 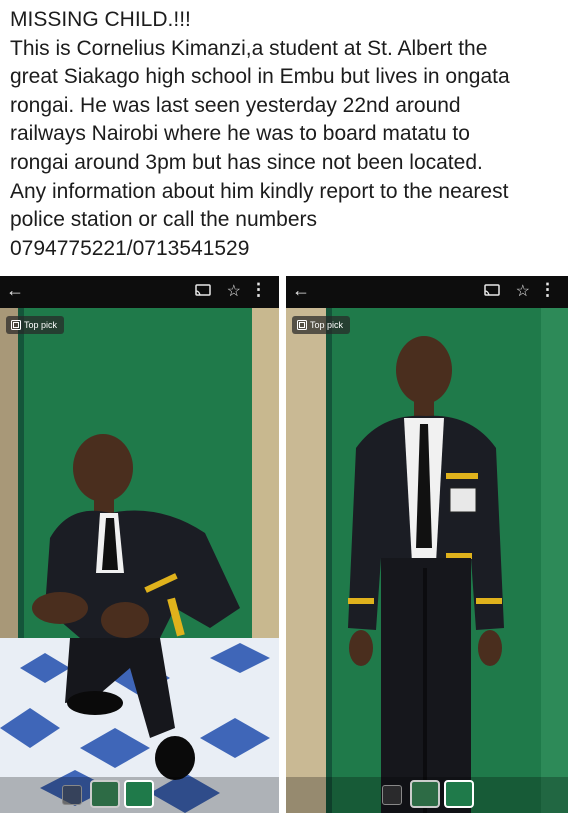 I want to click on phone-numbers: 0794775221/0713541529, so click(x=285, y=249).